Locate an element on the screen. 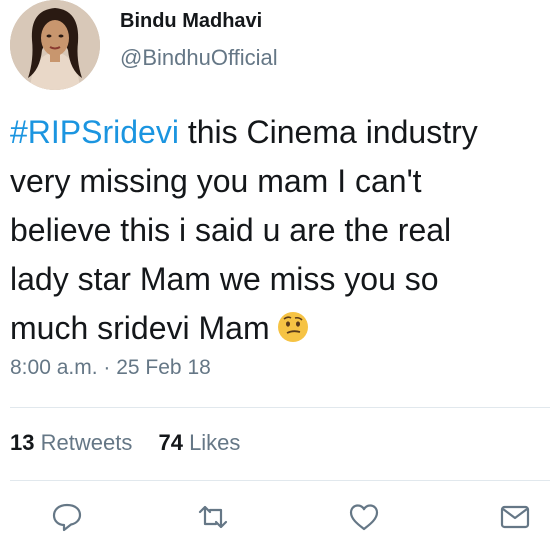 This screenshot has width=550, height=550. tweet-text-line-1: #RIPSridevi this Cinema industry is located at coordinates (277, 132).